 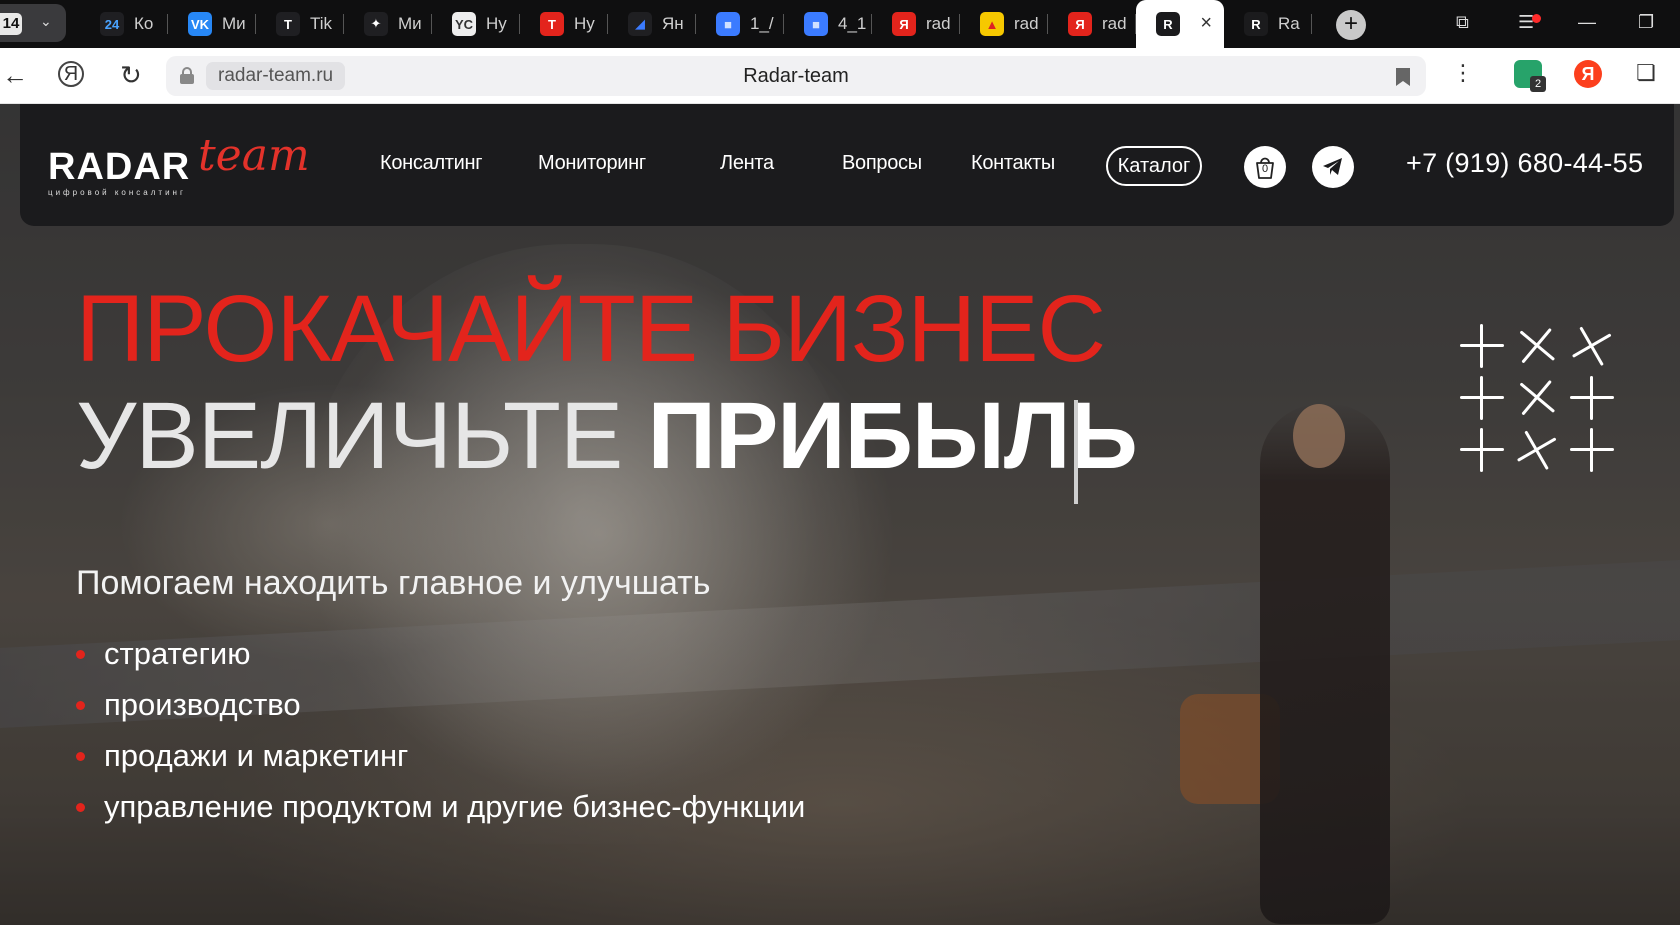 I want to click on telegram-icon, so click(x=1332, y=166).